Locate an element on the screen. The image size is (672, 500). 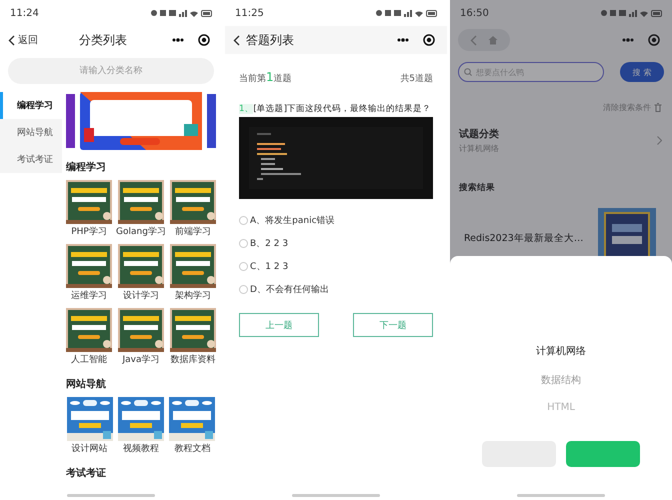
search-field: 请输入分类名称 is located at coordinates (111, 71).